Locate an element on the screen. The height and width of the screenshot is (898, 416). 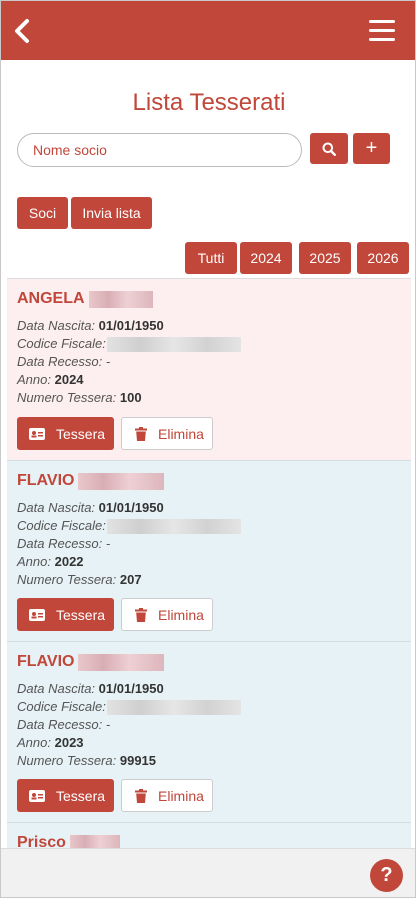
search-icon is located at coordinates (329, 149).